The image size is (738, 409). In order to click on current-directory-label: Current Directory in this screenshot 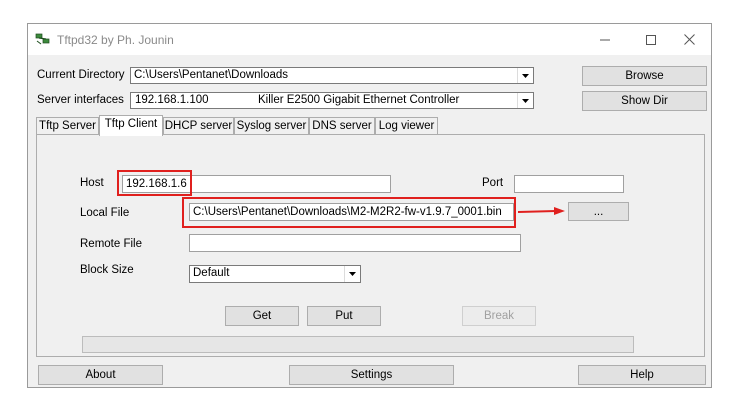, I will do `click(81, 75)`.